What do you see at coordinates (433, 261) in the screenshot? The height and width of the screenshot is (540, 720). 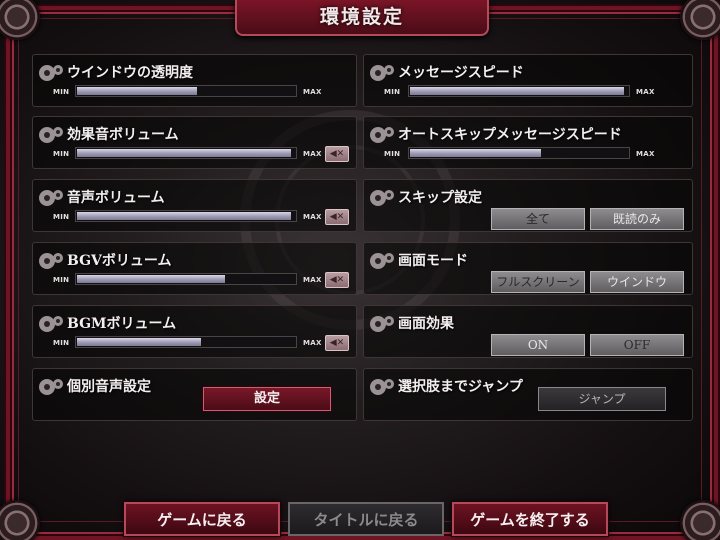 I see `screen-mode-label: 画面モード` at bounding box center [433, 261].